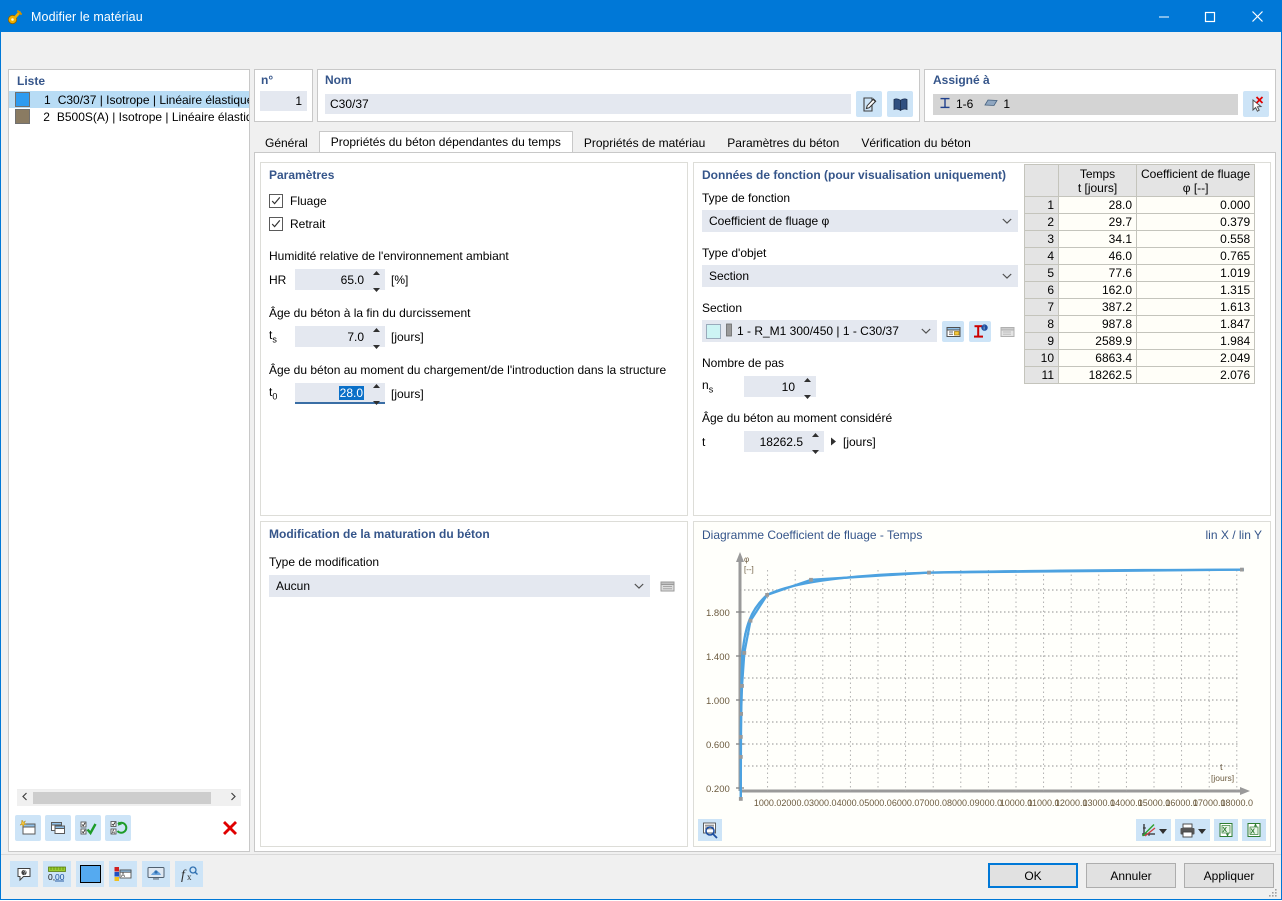  What do you see at coordinates (1195, 290) in the screenshot?
I see `cell-creep: 1.315` at bounding box center [1195, 290].